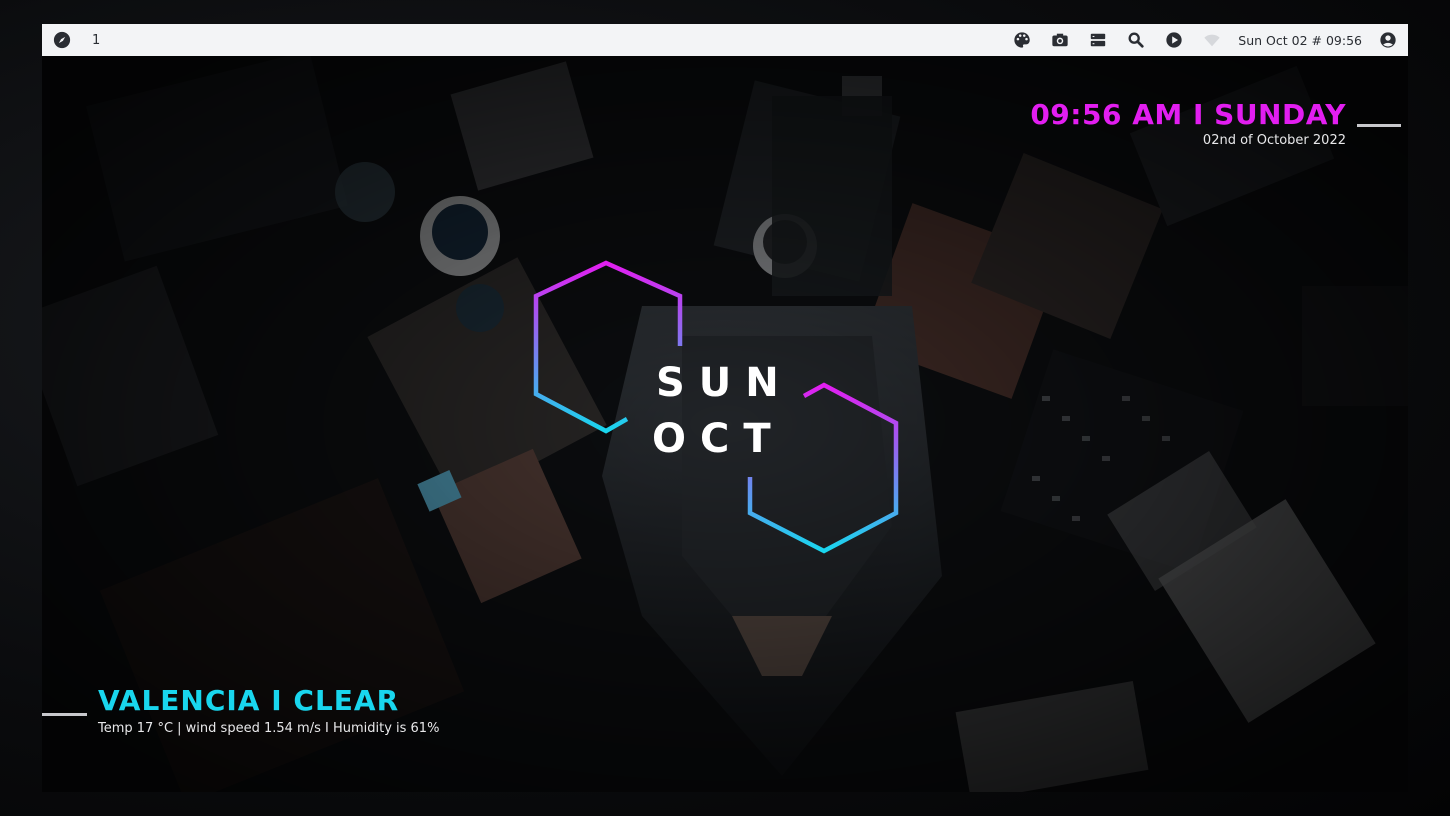  Describe the element at coordinates (249, 700) in the screenshot. I see `weather-title: VALENCIA I CLEAR` at that location.